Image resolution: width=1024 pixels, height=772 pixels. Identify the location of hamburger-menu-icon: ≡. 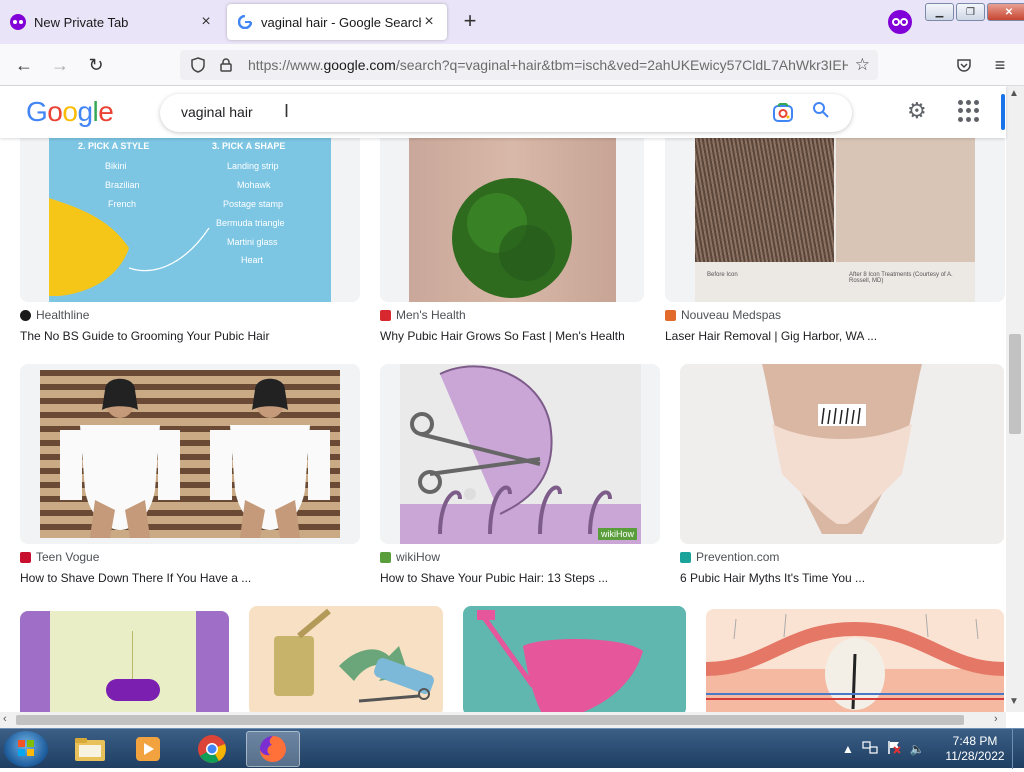
(1000, 65).